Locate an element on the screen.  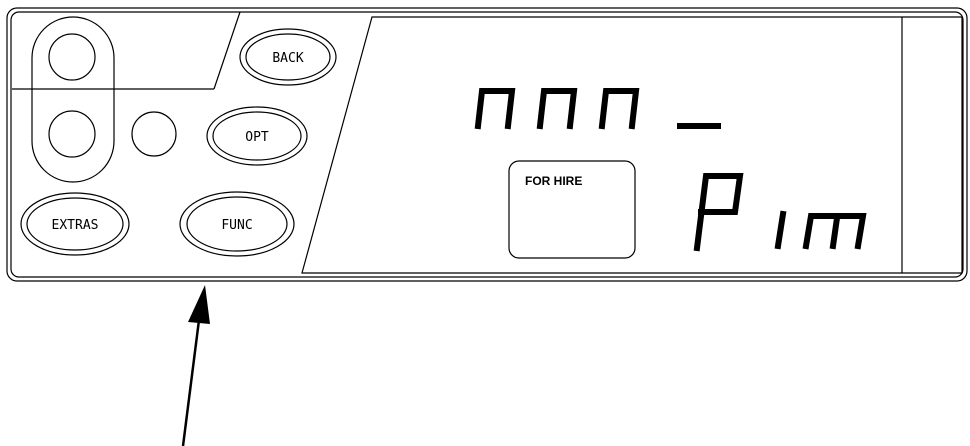
back-button-label: BACK is located at coordinates (287, 58).